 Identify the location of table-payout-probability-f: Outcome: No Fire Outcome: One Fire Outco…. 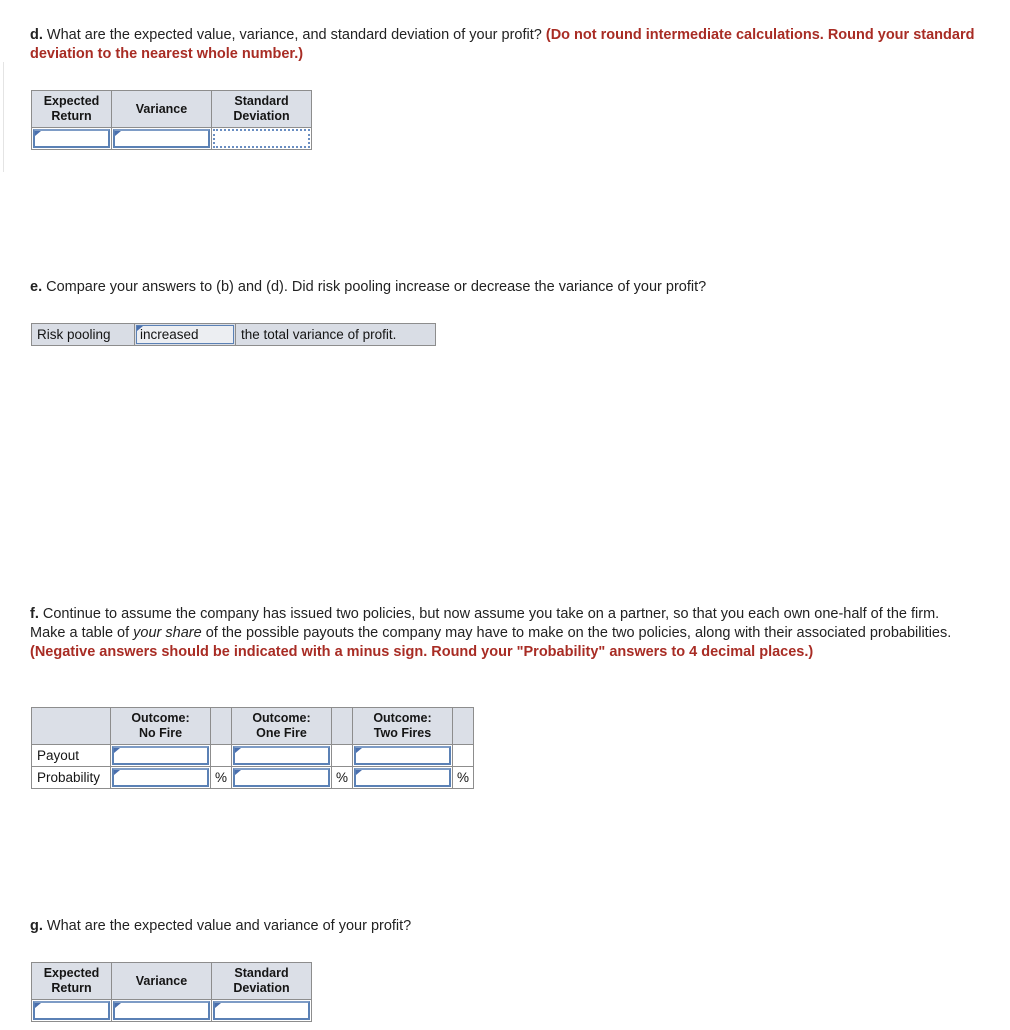
(252, 748).